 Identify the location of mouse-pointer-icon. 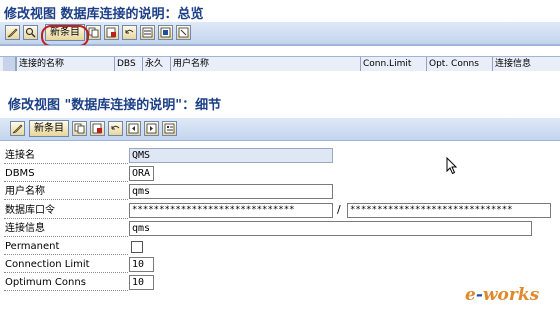
(452, 167).